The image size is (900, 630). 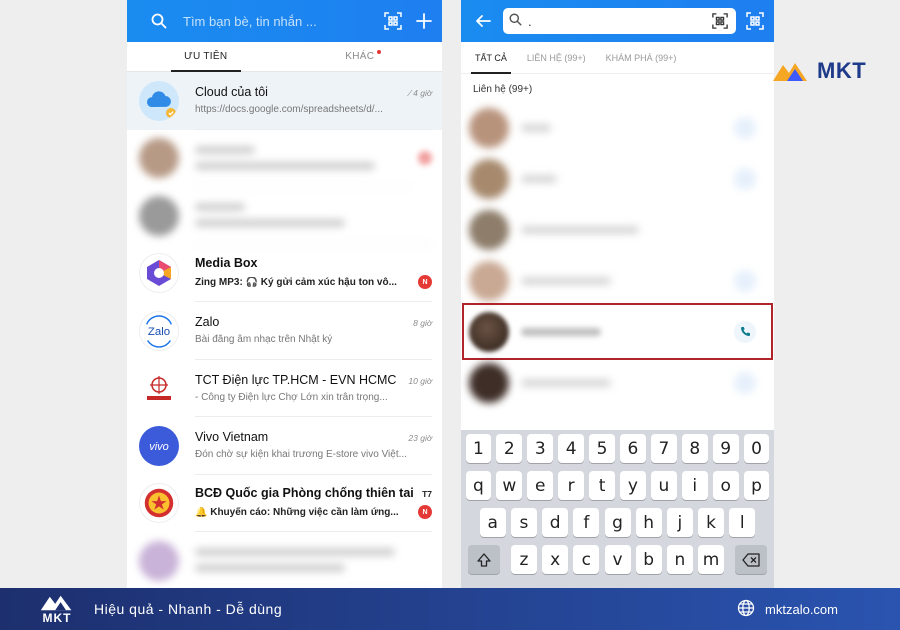 What do you see at coordinates (742, 522) in the screenshot?
I see `key-l: l` at bounding box center [742, 522].